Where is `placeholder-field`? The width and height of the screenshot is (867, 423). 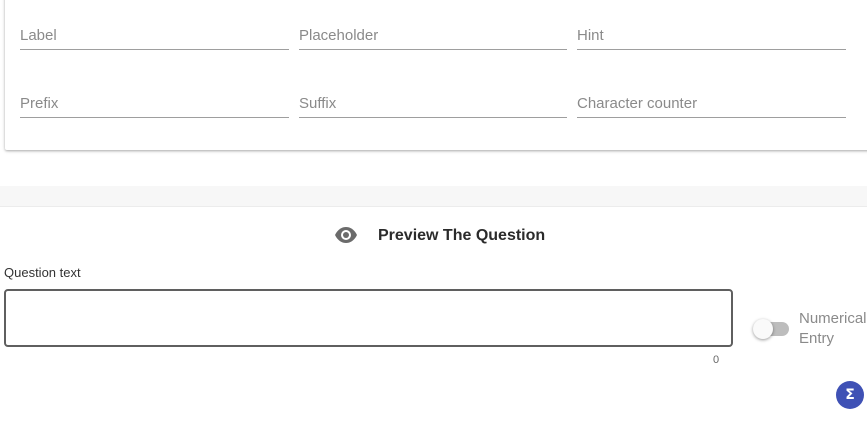 placeholder-field is located at coordinates (433, 34).